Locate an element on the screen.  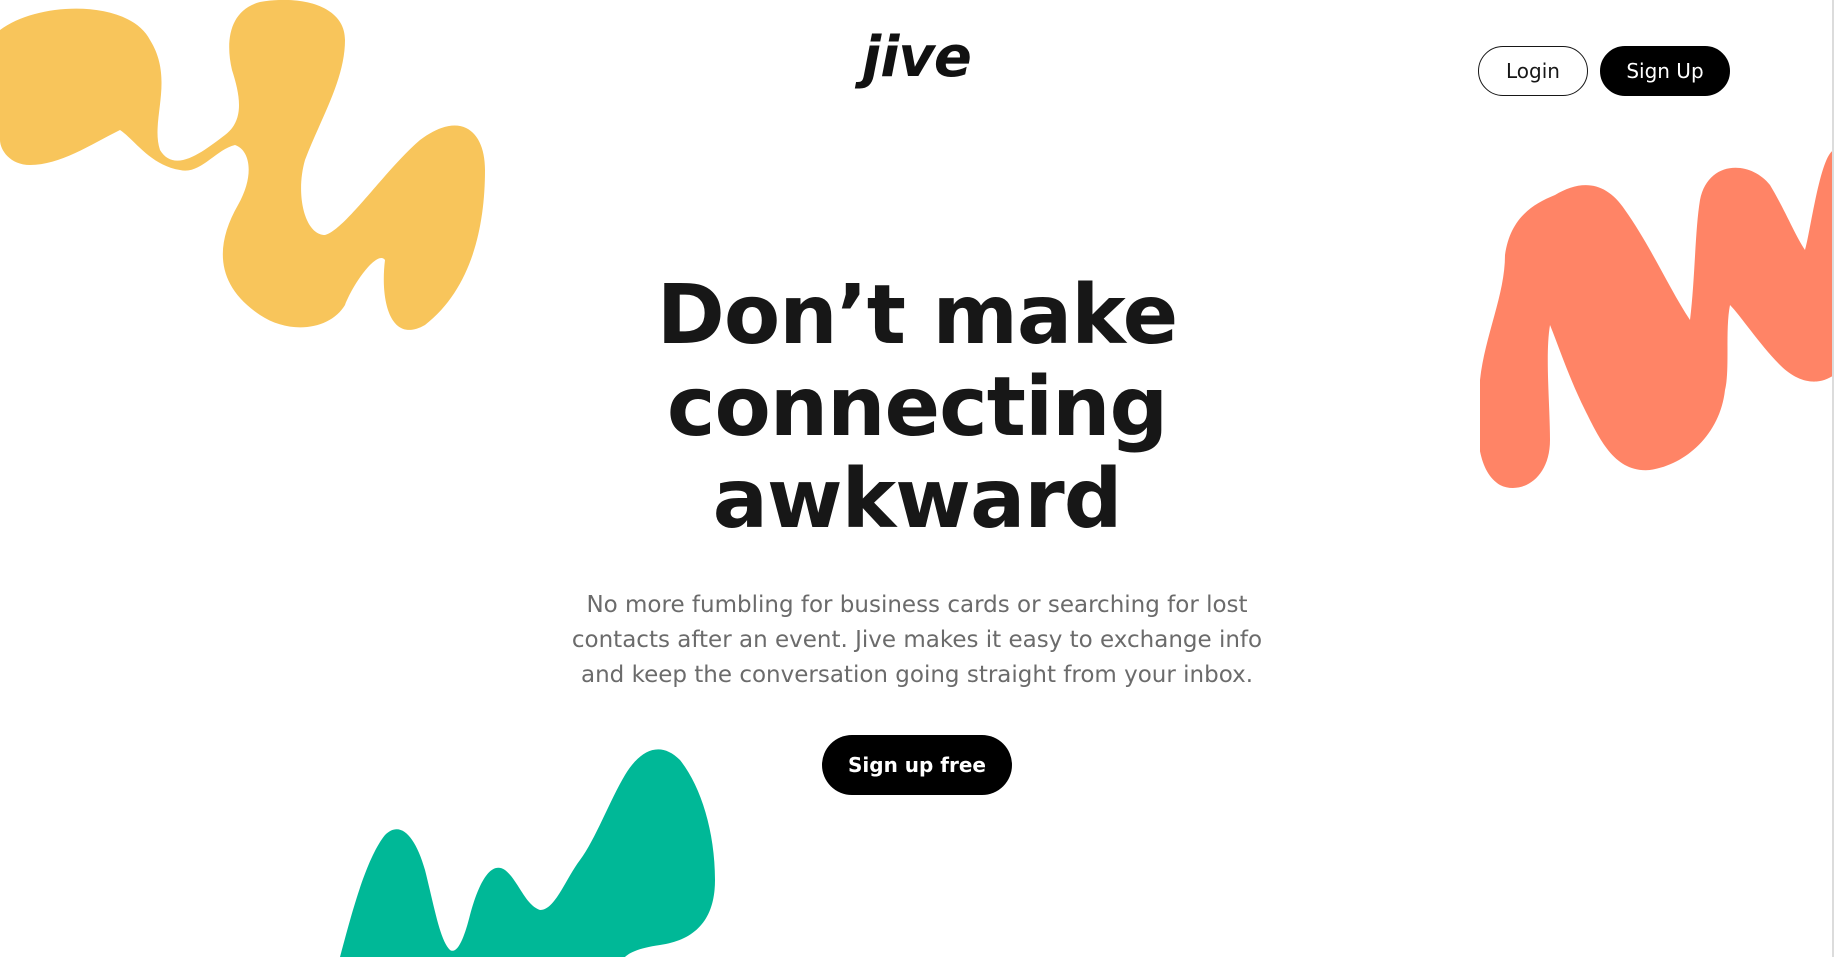
cta-container: Sign up free is located at coordinates (917, 765).